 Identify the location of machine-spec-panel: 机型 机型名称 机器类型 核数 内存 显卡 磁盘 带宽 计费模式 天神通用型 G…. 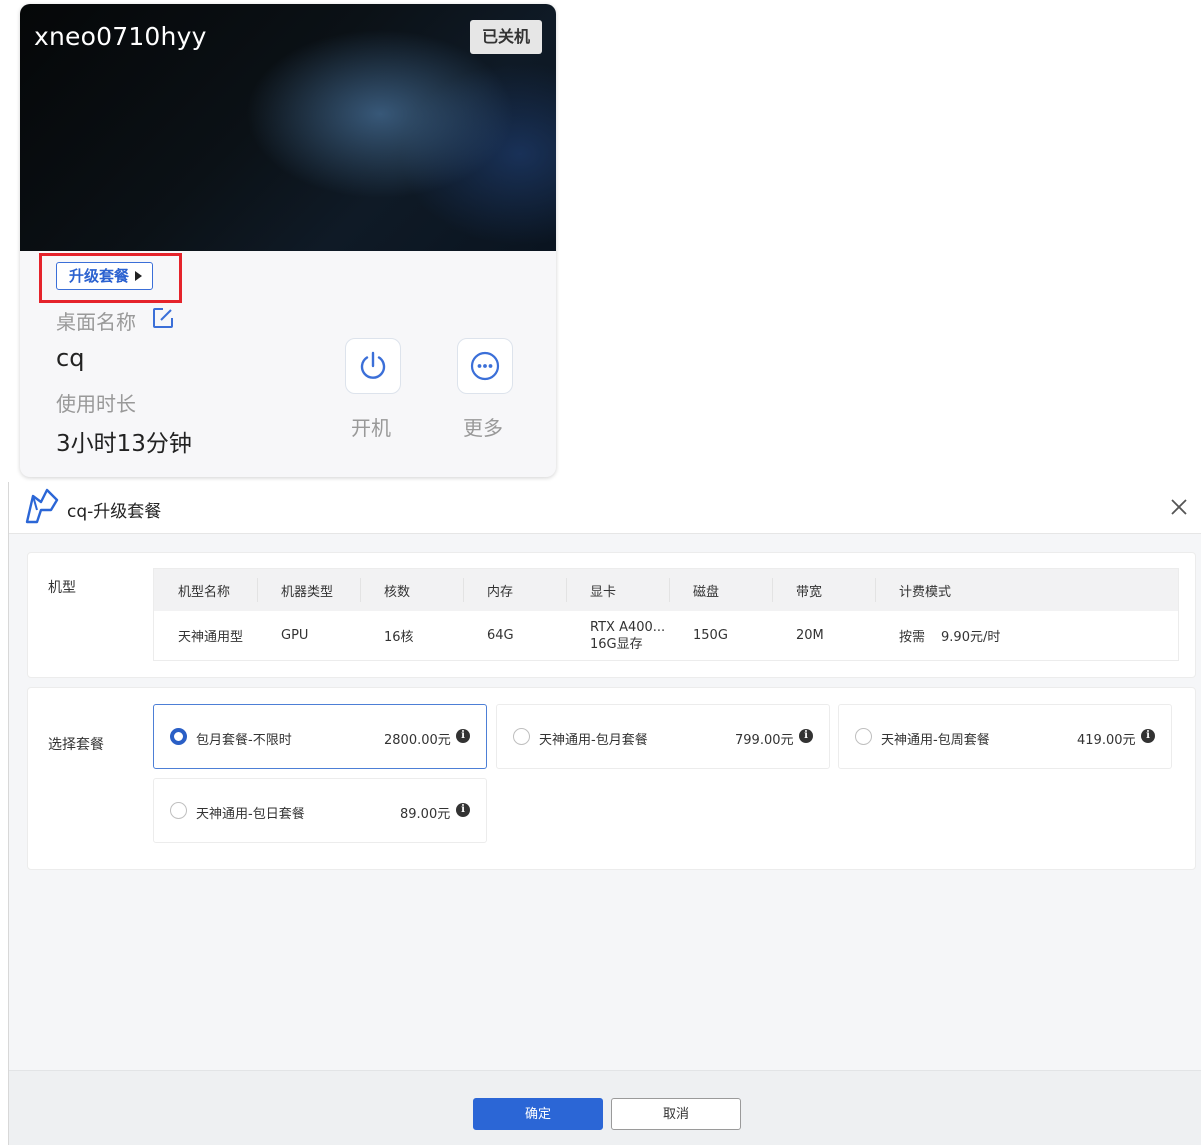
(611, 615).